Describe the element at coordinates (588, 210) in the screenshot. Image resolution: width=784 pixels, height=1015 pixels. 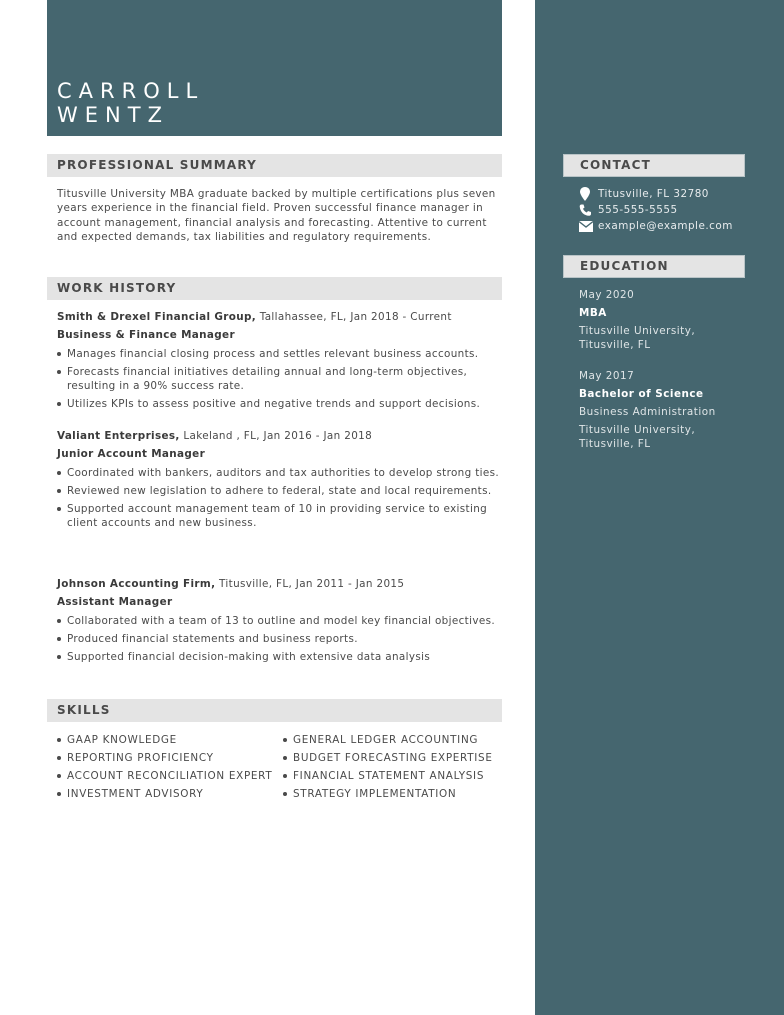
I see `phone-icon` at that location.